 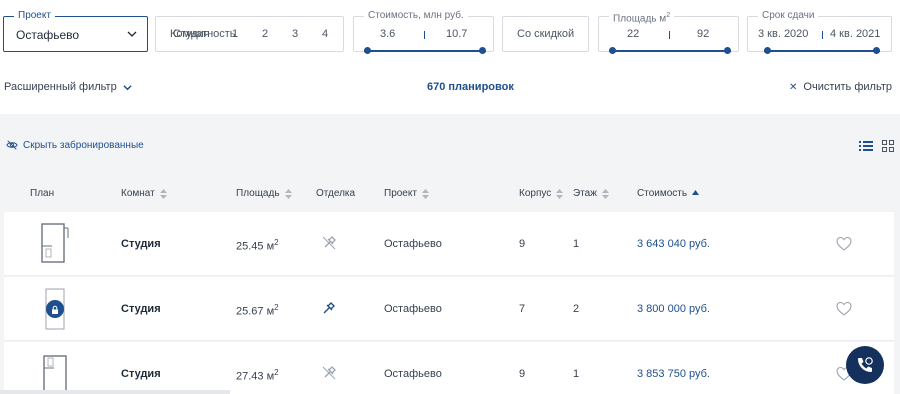 I want to click on lock-icon, so click(x=55, y=309).